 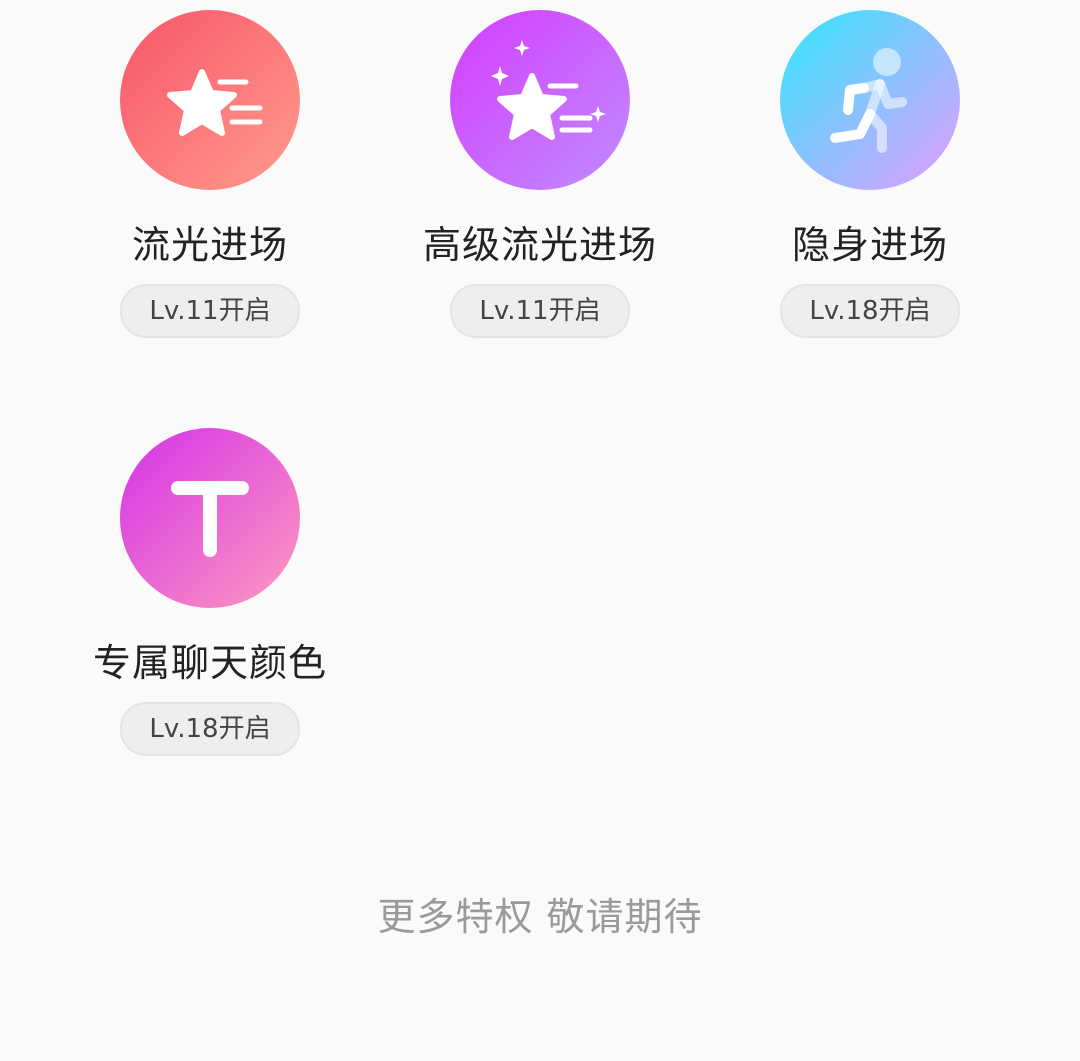 I want to click on privilege-item-chat-color: 专属聊天颜色 Lv.18开启, so click(x=210, y=608).